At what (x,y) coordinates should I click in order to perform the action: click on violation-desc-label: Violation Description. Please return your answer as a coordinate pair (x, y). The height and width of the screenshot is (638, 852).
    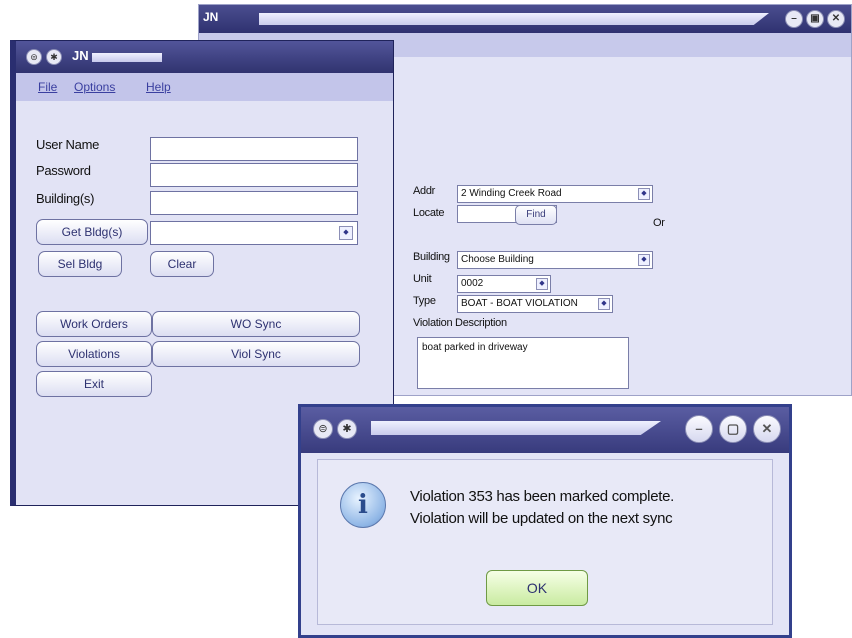
    Looking at the image, I should click on (460, 323).